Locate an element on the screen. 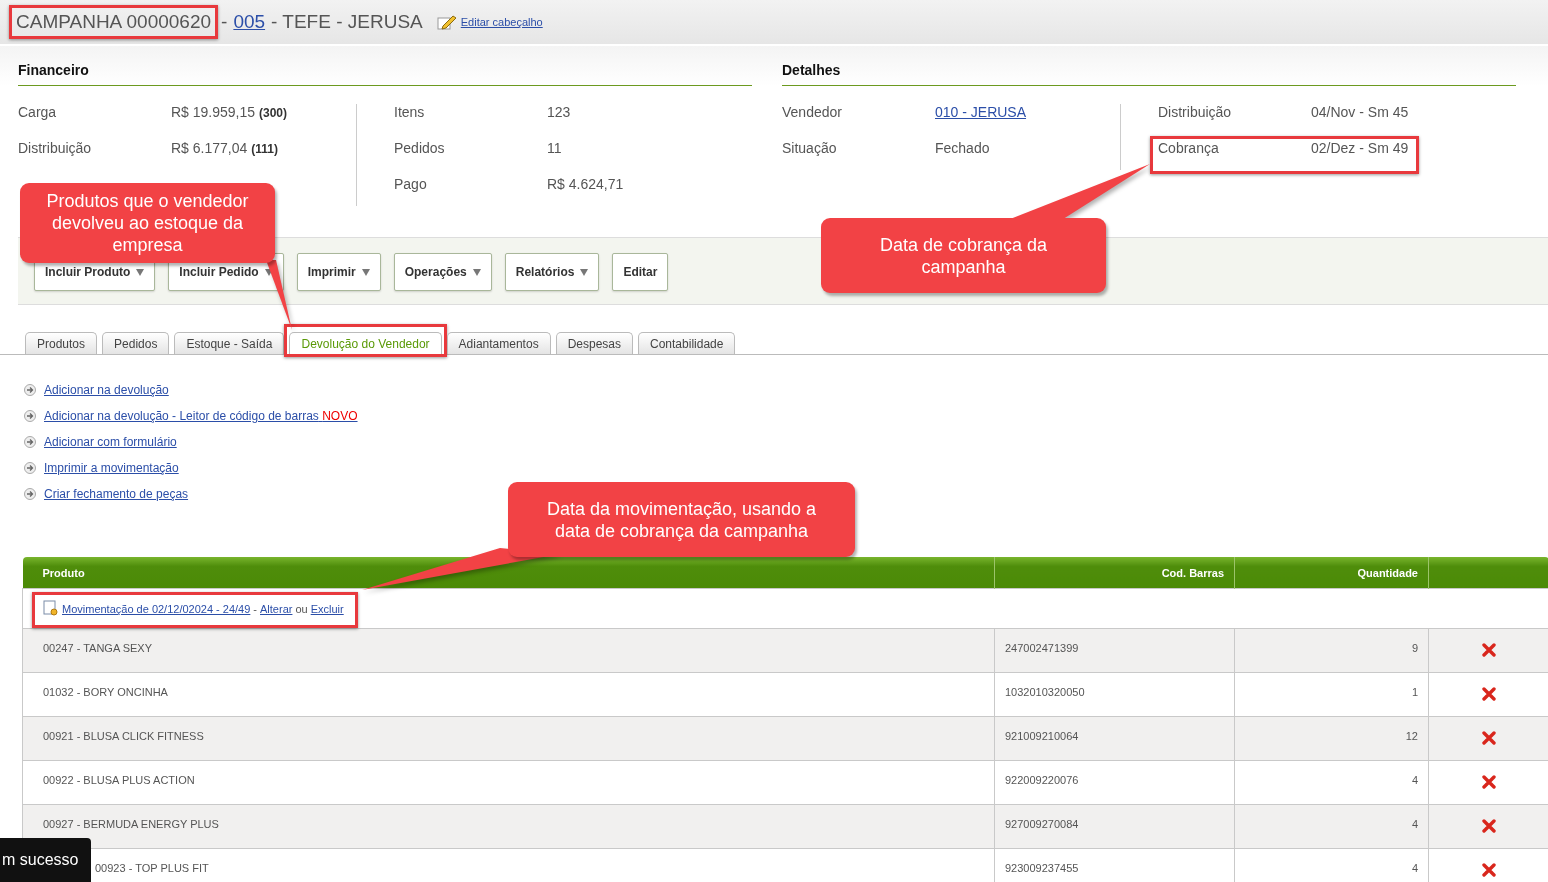 This screenshot has width=1548, height=882. tab: Produtos is located at coordinates (61, 343).